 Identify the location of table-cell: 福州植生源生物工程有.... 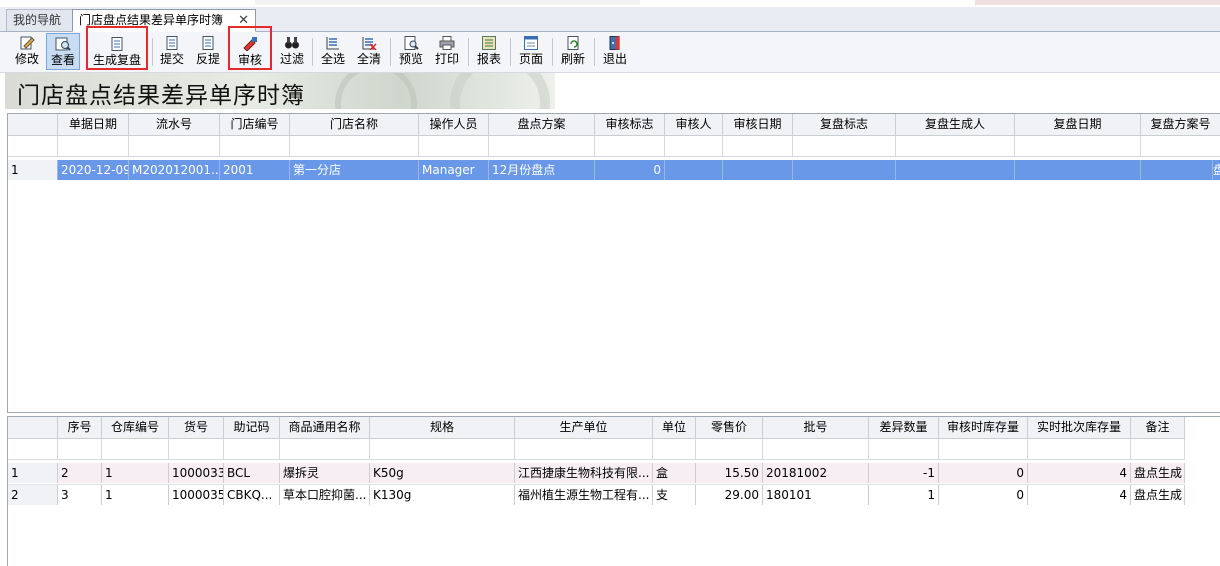
(584, 495).